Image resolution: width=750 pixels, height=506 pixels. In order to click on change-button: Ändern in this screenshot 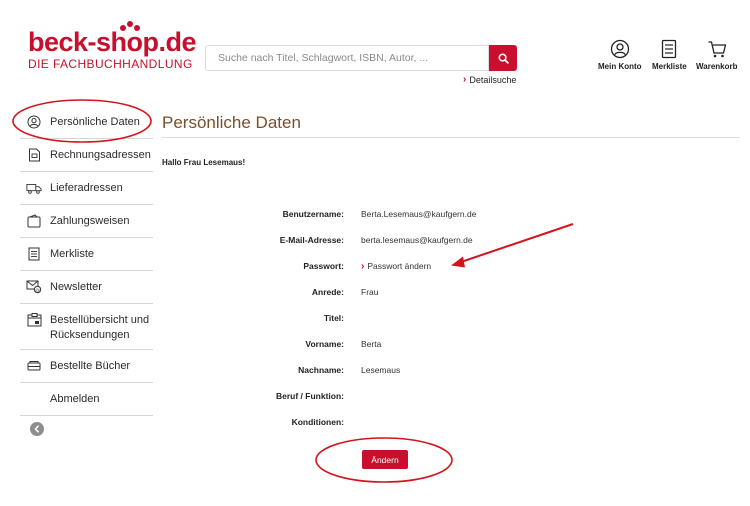, I will do `click(385, 459)`.